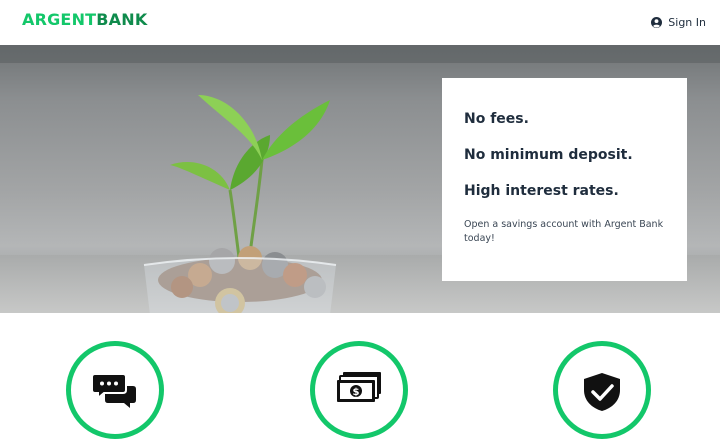  I want to click on feature-money: $, so click(359, 390).